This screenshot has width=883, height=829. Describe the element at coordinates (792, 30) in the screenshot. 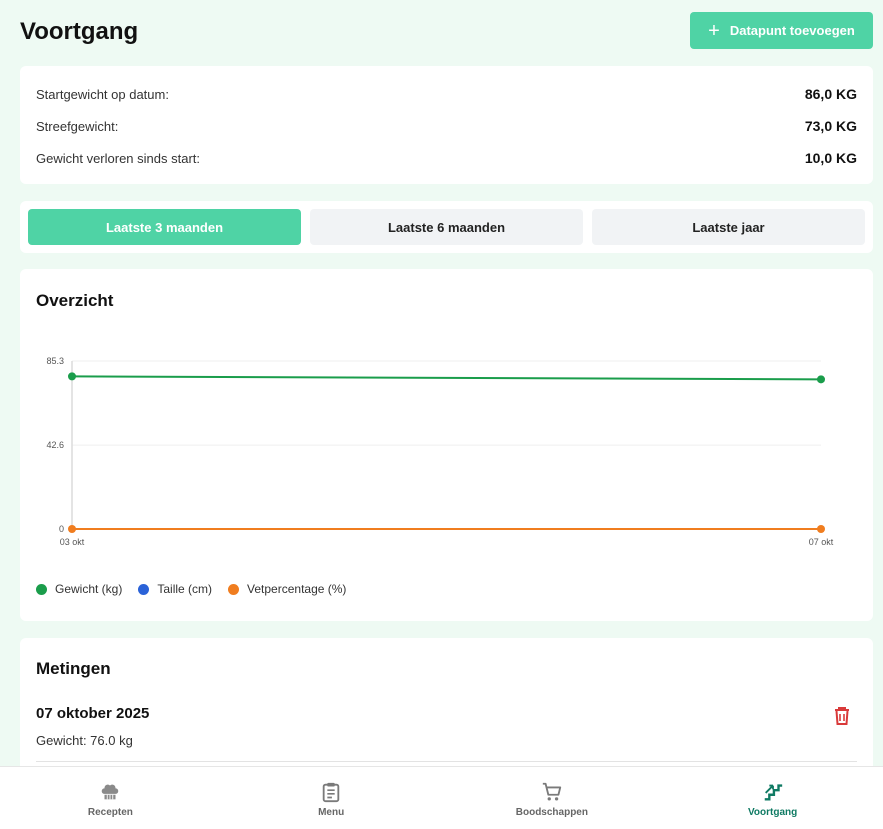

I see `add-datapoint-label: Datapunt toevoegen` at that location.